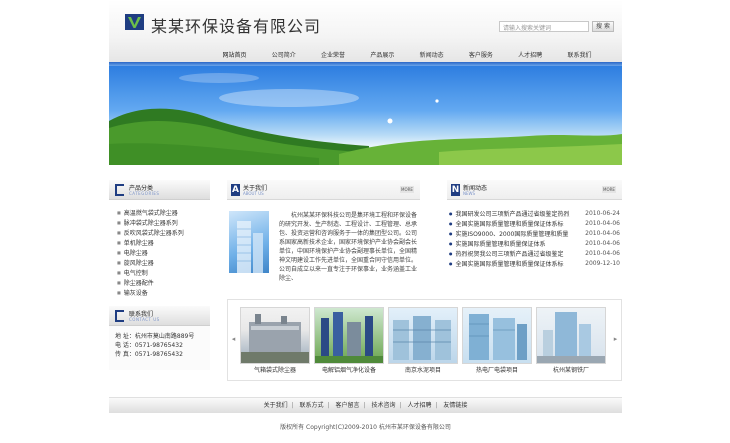 The height and width of the screenshot is (443, 730). What do you see at coordinates (365, 119) in the screenshot?
I see `banner-landscape` at bounding box center [365, 119].